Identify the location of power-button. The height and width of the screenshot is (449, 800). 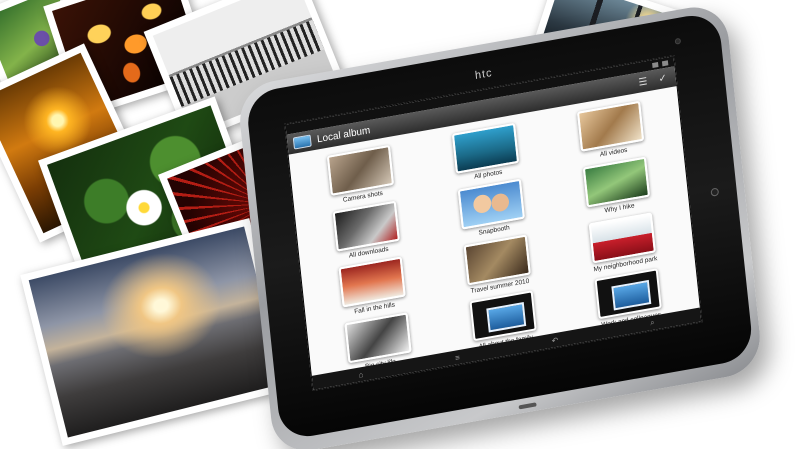
(715, 192).